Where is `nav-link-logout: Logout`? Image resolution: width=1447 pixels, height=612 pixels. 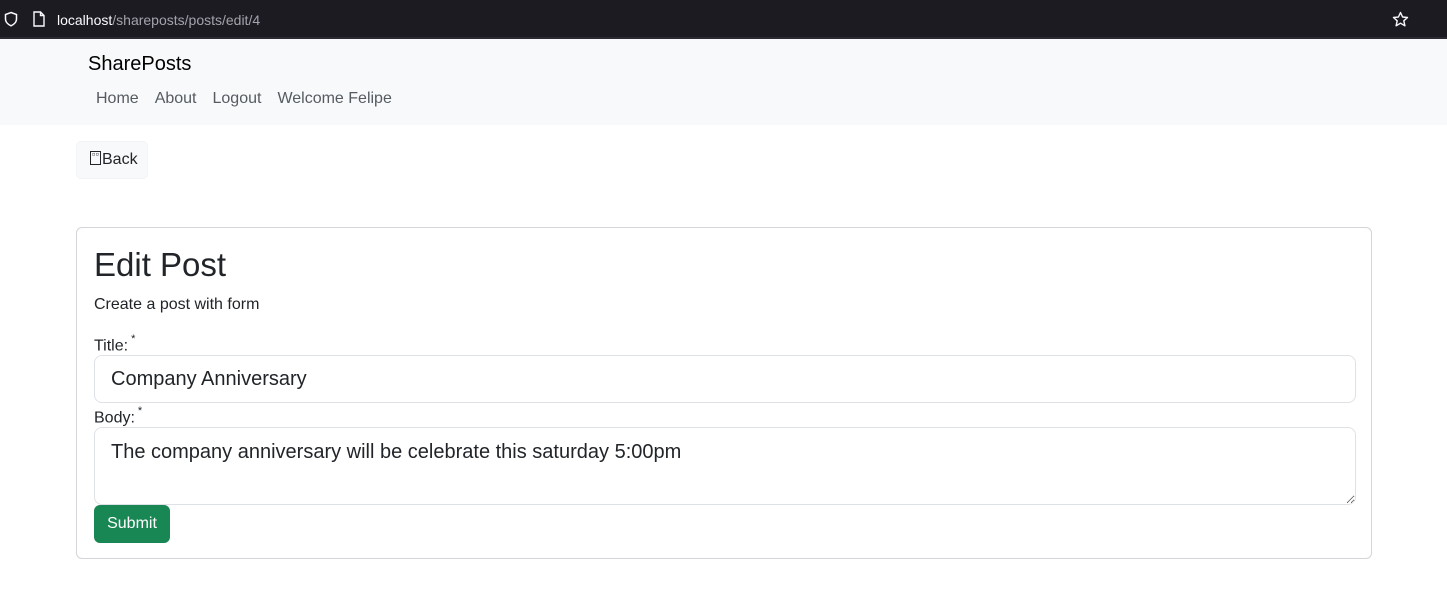
nav-link-logout: Logout is located at coordinates (237, 98).